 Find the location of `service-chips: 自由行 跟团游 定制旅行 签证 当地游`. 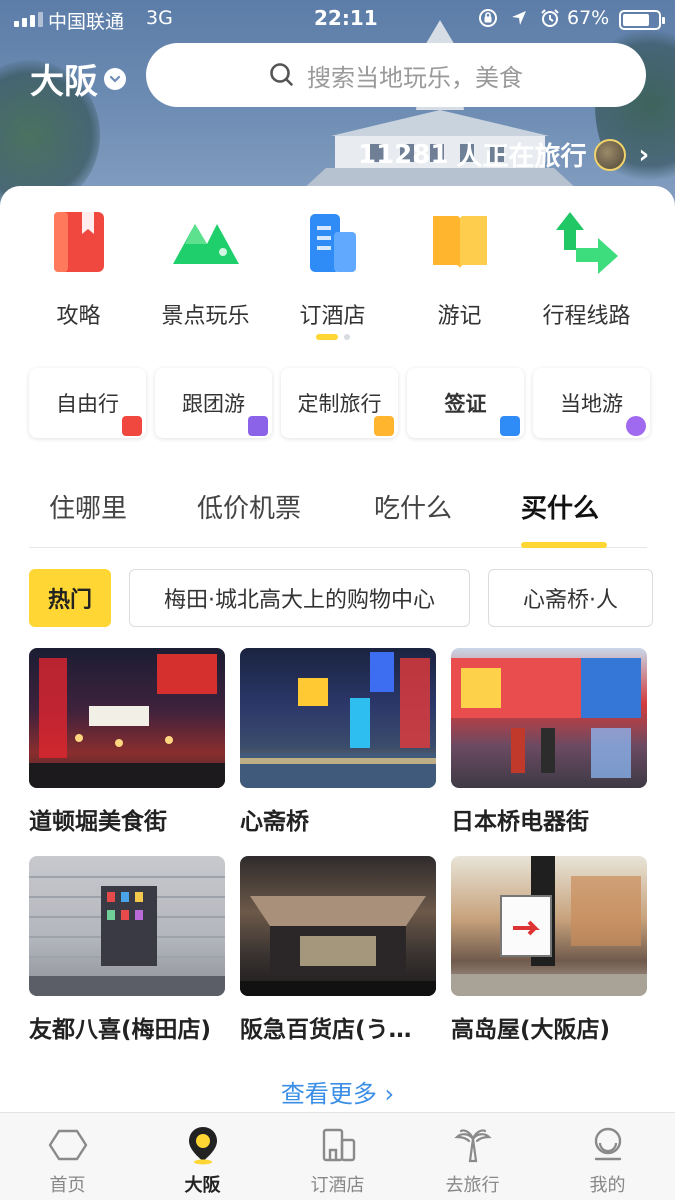

service-chips: 自由行 跟团游 定制旅行 签证 当地游 is located at coordinates (339, 403).